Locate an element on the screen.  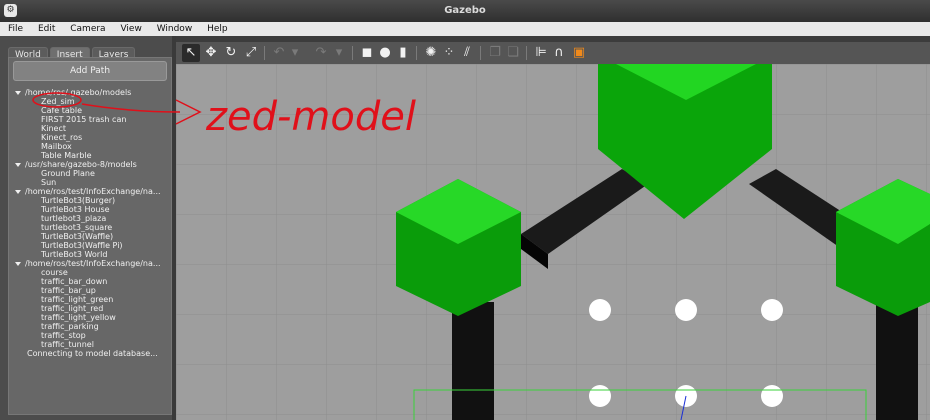
menu-file: File is located at coordinates (15, 29).